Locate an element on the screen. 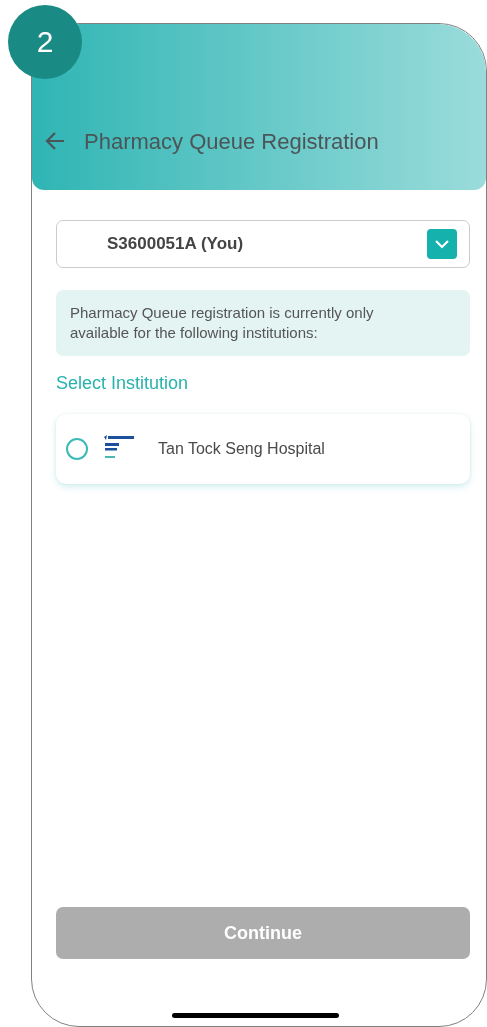  chevron-down-icon is located at coordinates (442, 244).